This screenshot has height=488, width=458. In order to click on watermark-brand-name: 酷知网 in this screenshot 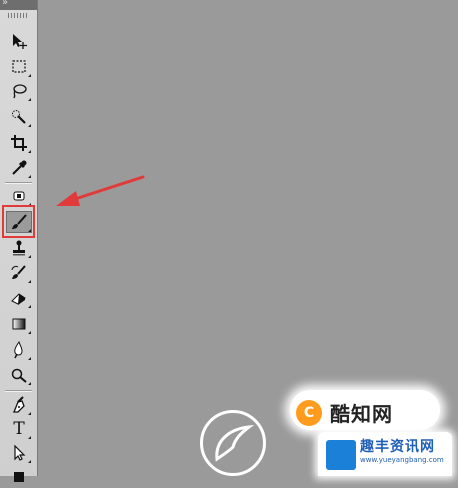, I will do `click(361, 414)`.